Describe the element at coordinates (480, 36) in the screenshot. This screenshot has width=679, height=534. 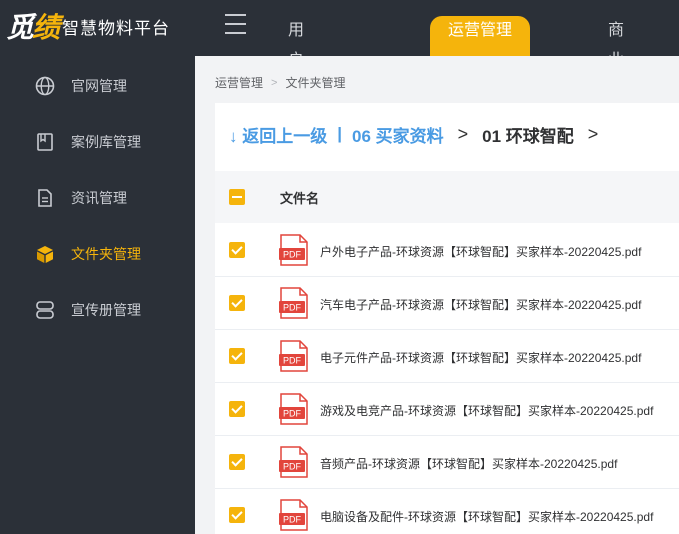
I see `top-nav-operations-management: 运营管理` at that location.